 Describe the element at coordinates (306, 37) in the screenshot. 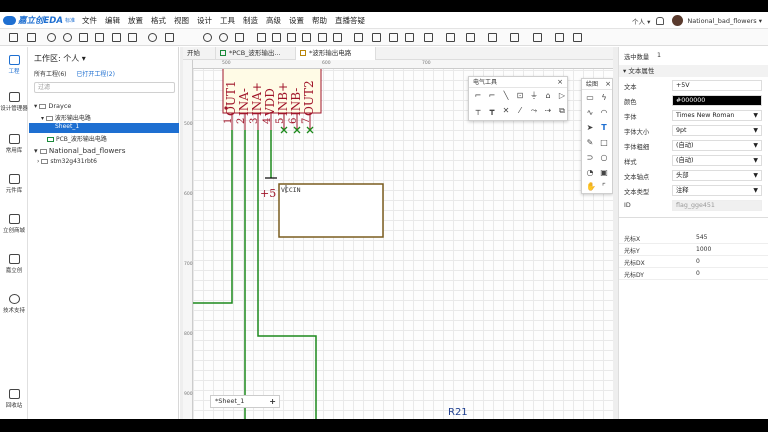

I see `align-top-icon` at that location.